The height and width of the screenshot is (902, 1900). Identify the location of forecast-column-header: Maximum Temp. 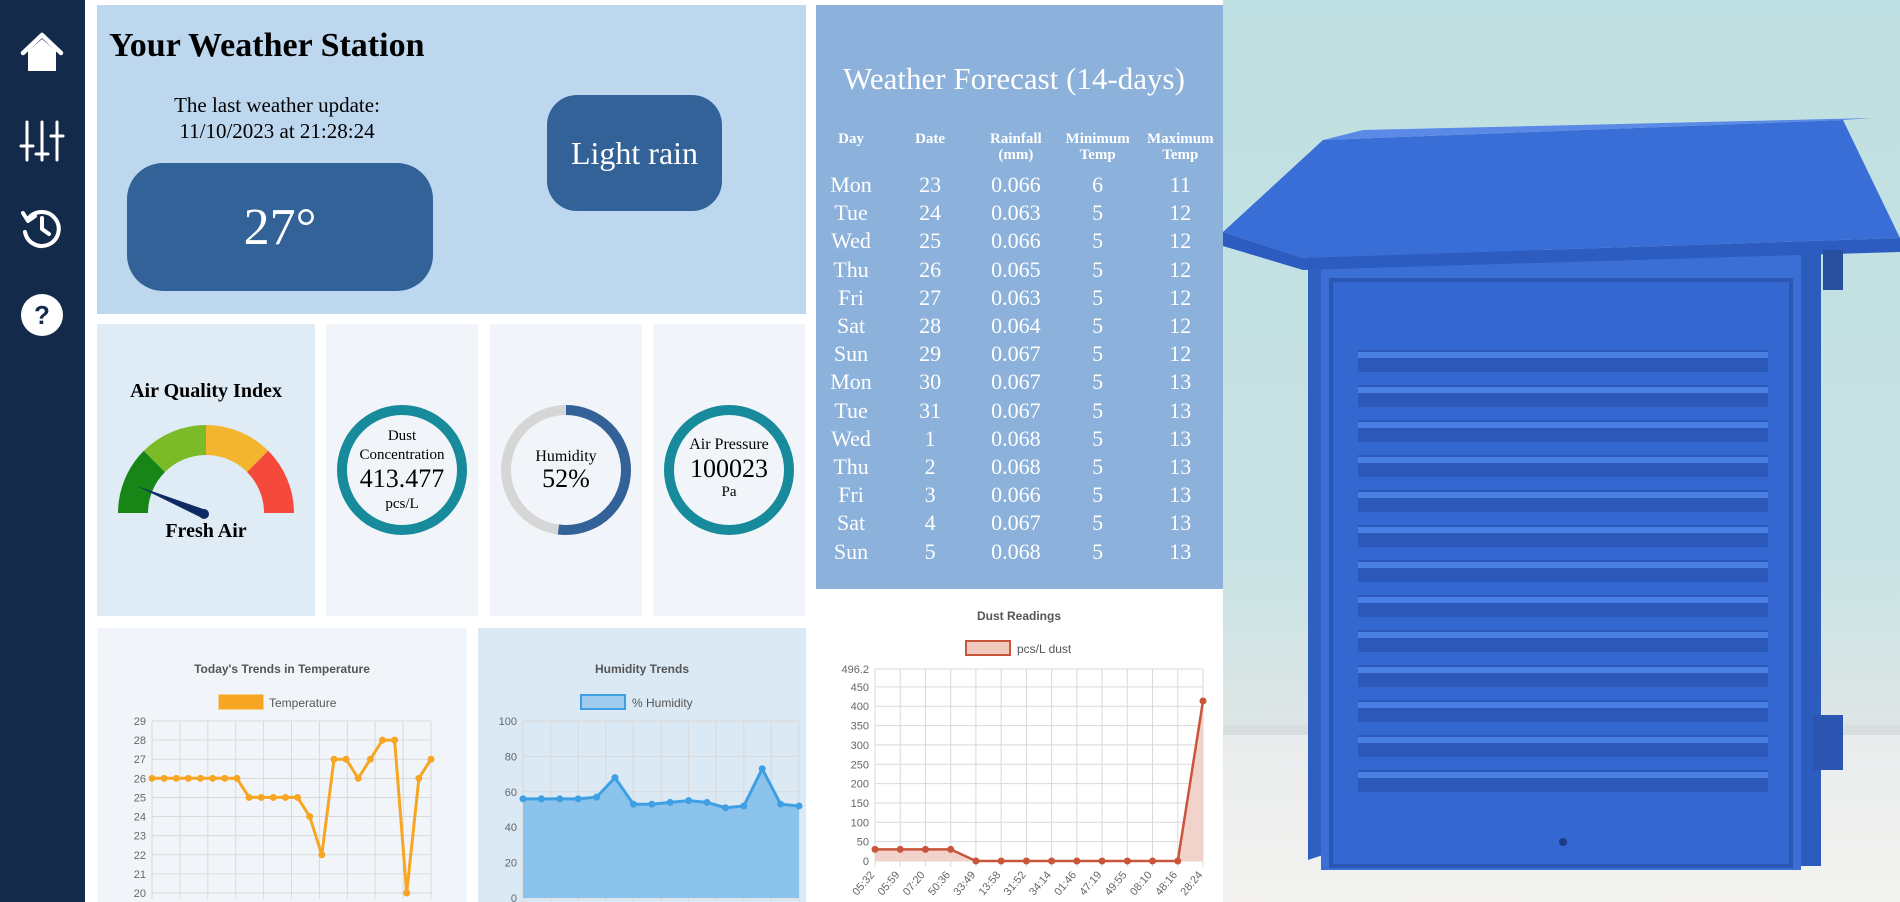
(1180, 151).